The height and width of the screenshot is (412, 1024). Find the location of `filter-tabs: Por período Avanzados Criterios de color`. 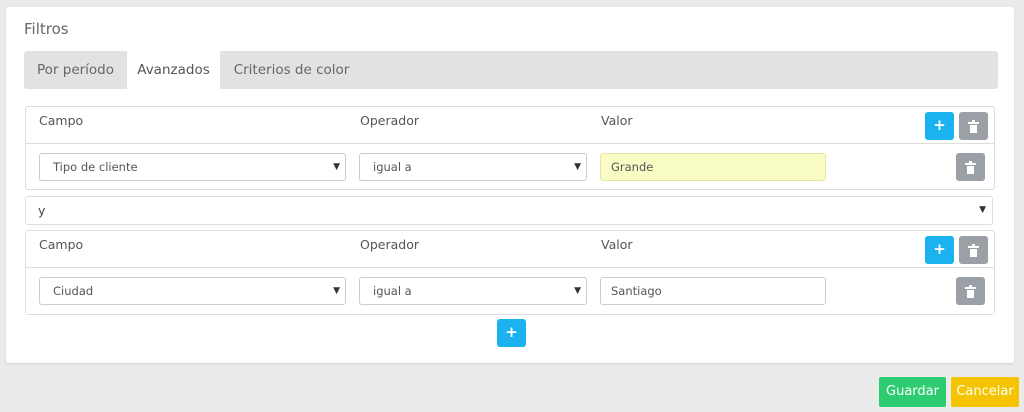

filter-tabs: Por período Avanzados Criterios de color is located at coordinates (511, 70).